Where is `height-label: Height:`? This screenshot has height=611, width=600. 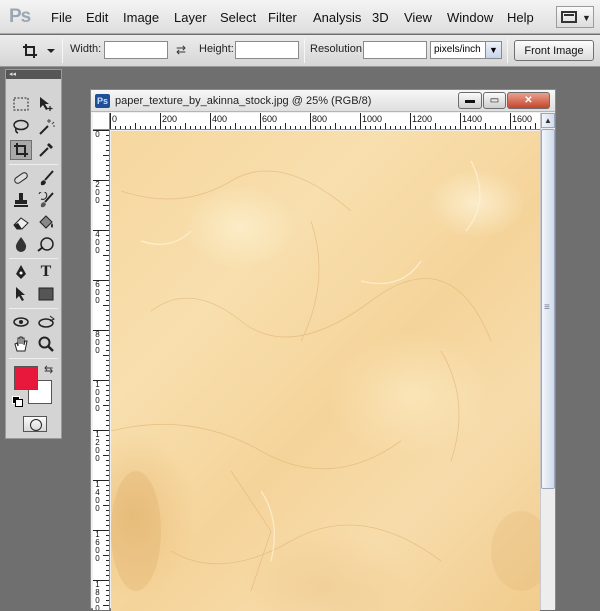
height-label: Height: is located at coordinates (216, 49).